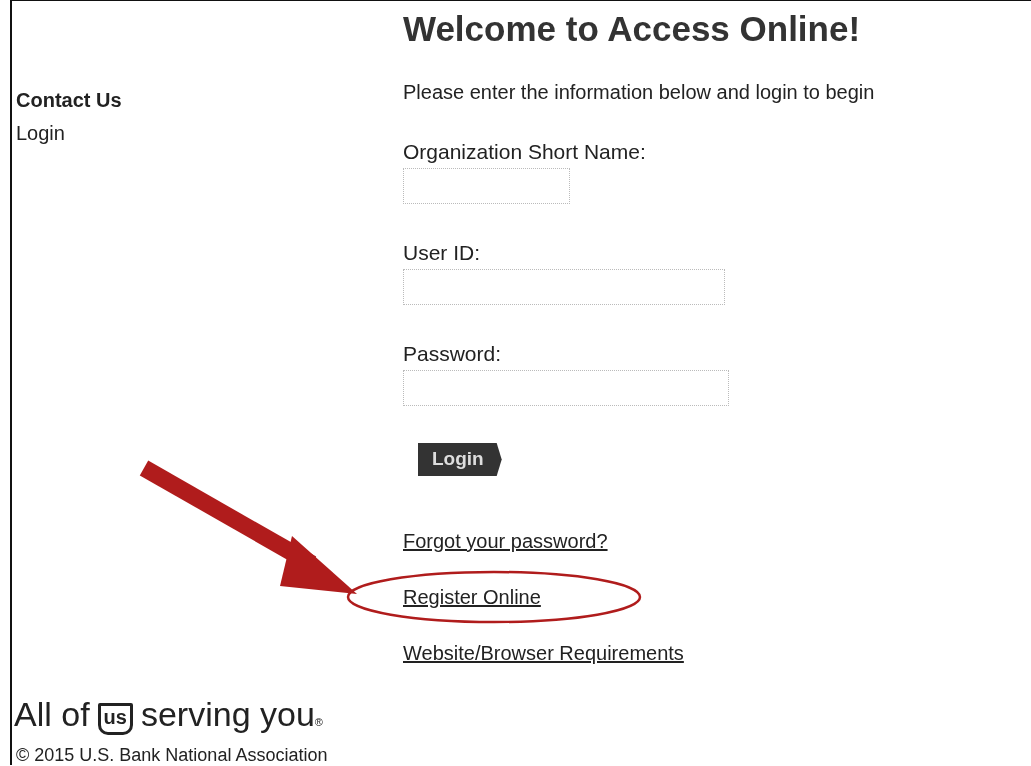 This screenshot has width=1031, height=766. I want to click on field-label: User ID:, so click(442, 253).